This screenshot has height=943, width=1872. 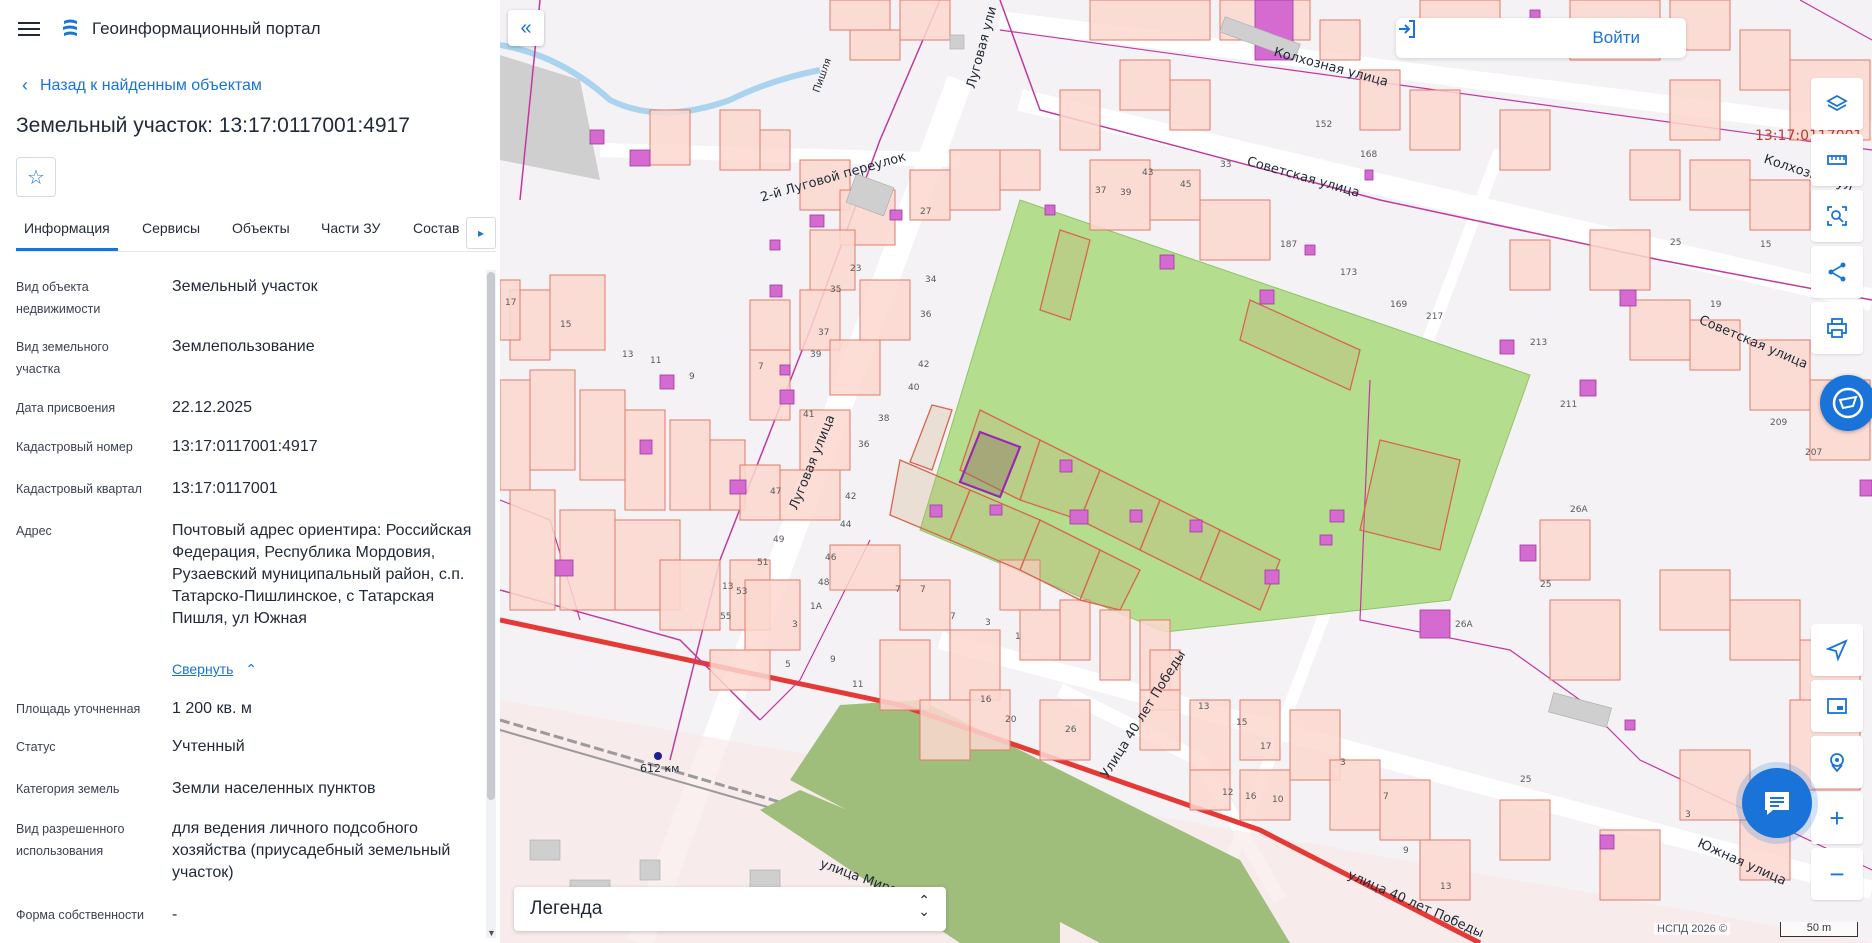 I want to click on scrollbar-thumb, so click(x=491, y=536).